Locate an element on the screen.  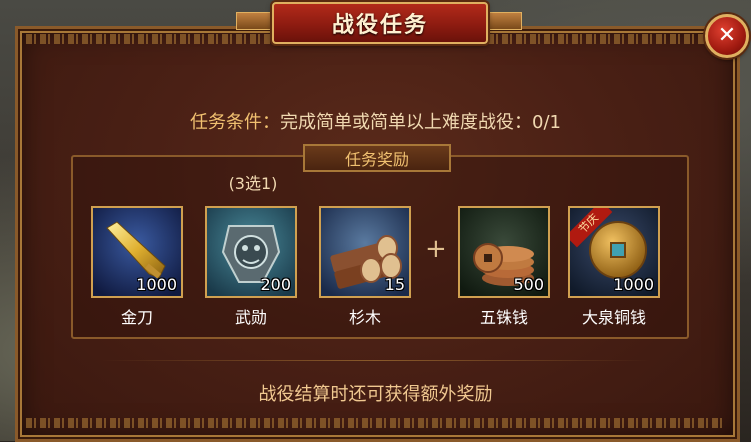
reward-qty: 200 is located at coordinates (275, 284).